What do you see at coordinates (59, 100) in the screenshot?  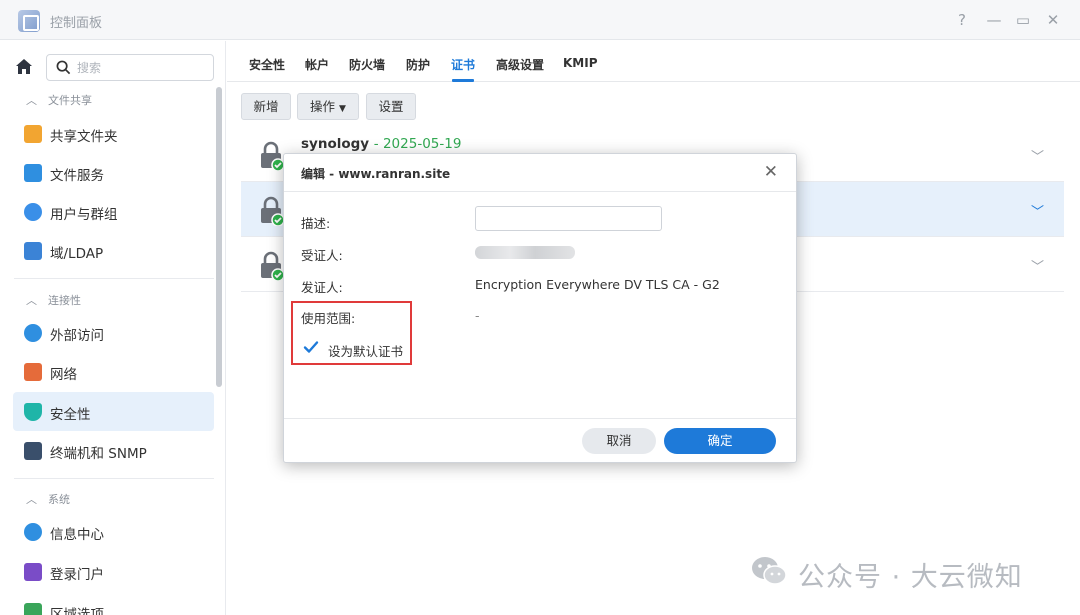 I see `section-file-sharing: ︿ 文件共享` at bounding box center [59, 100].